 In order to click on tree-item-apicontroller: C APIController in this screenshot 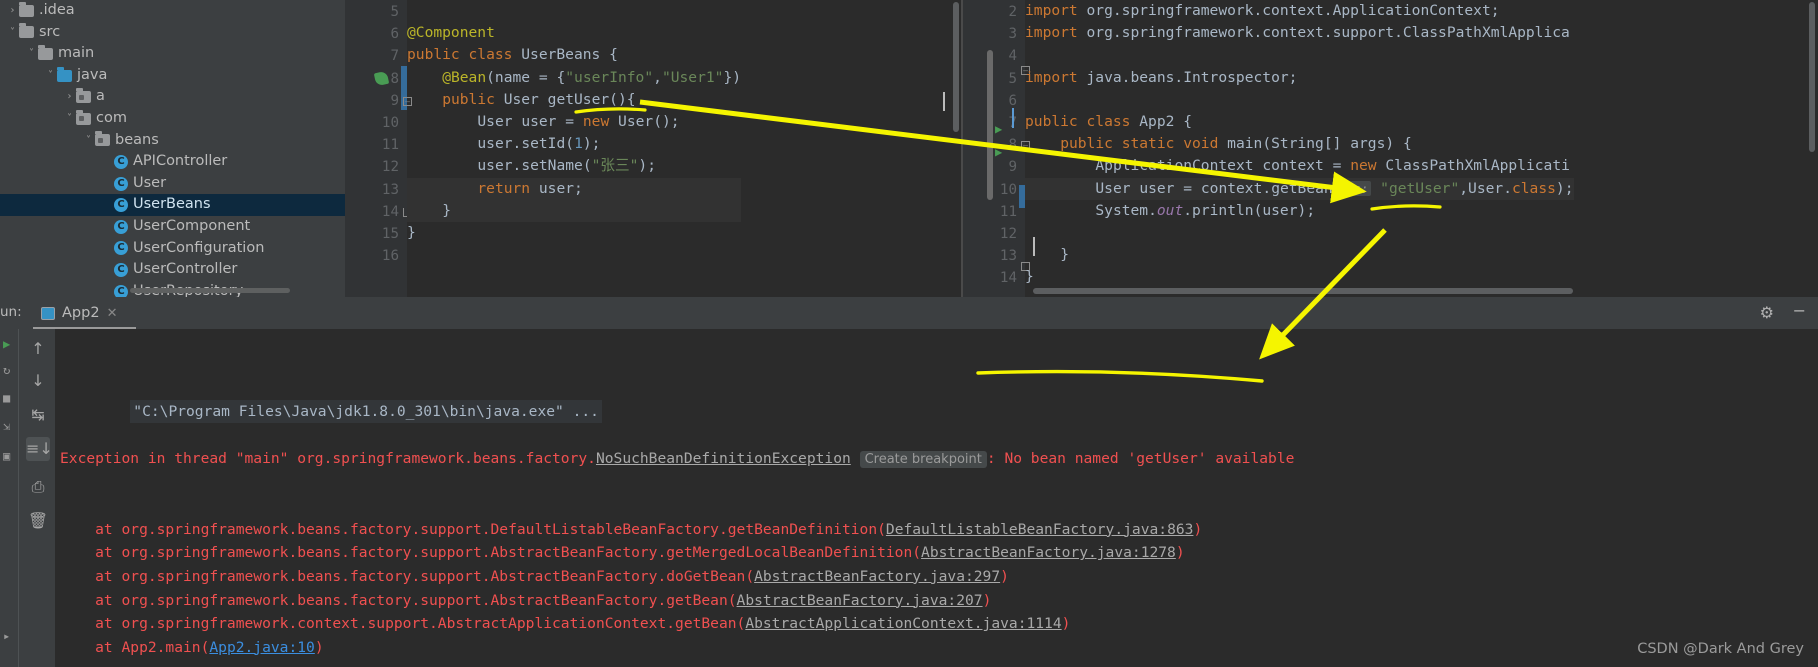, I will do `click(172, 162)`.